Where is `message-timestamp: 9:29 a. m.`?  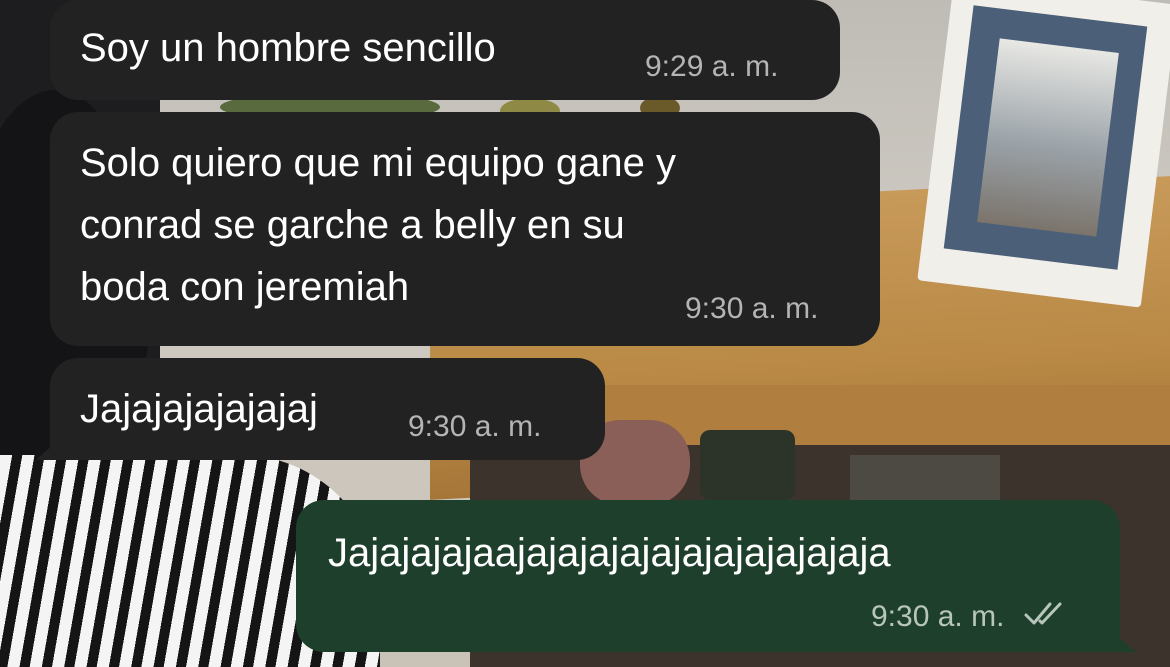 message-timestamp: 9:29 a. m. is located at coordinates (712, 66).